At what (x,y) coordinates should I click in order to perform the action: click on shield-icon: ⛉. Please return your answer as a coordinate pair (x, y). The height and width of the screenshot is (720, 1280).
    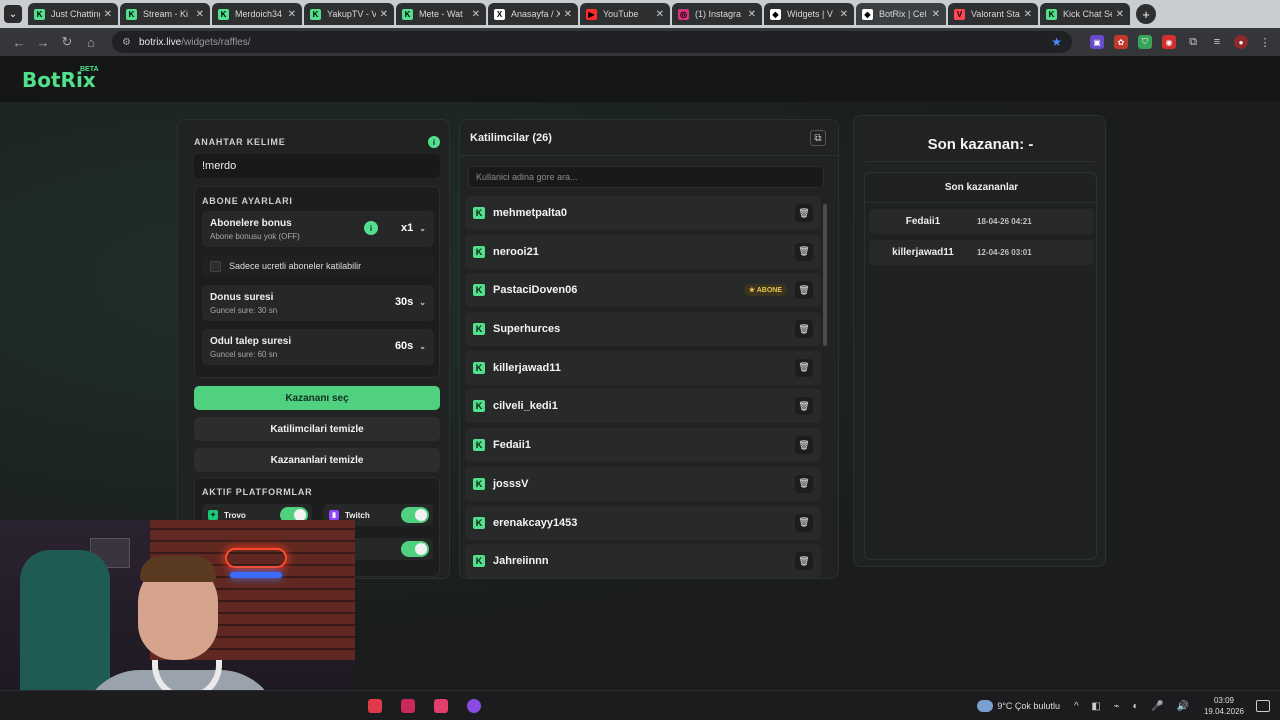
    Looking at the image, I should click on (1145, 42).